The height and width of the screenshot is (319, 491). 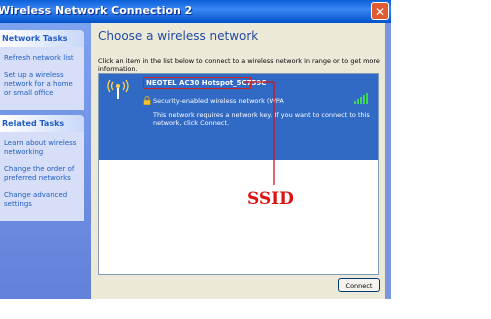 I want to click on lock-icon, so click(x=147, y=100).